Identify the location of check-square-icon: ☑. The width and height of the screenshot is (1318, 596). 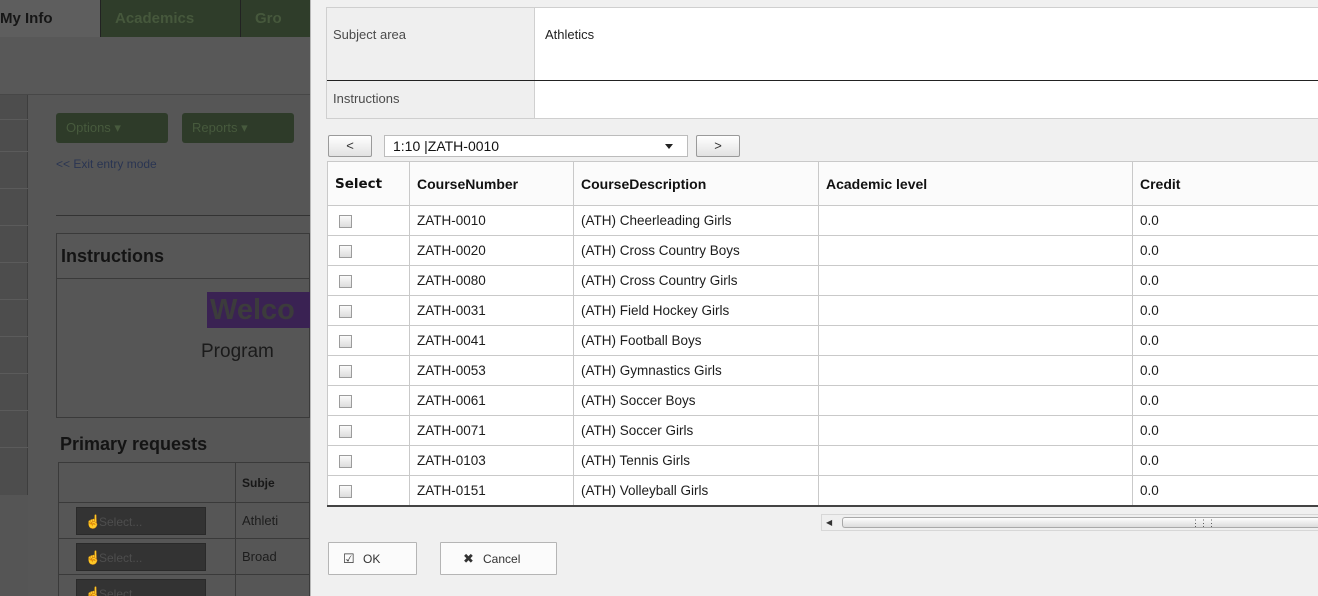
(349, 558).